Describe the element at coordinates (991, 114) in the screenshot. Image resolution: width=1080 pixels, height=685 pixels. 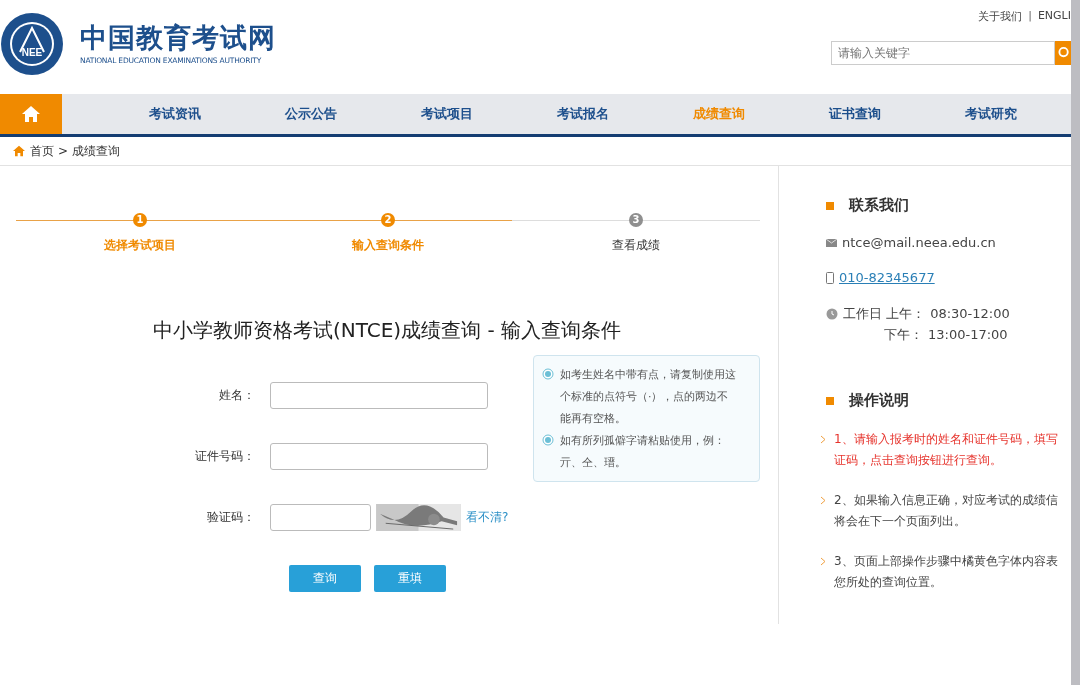
I see `nav-tab: 考试研究` at that location.